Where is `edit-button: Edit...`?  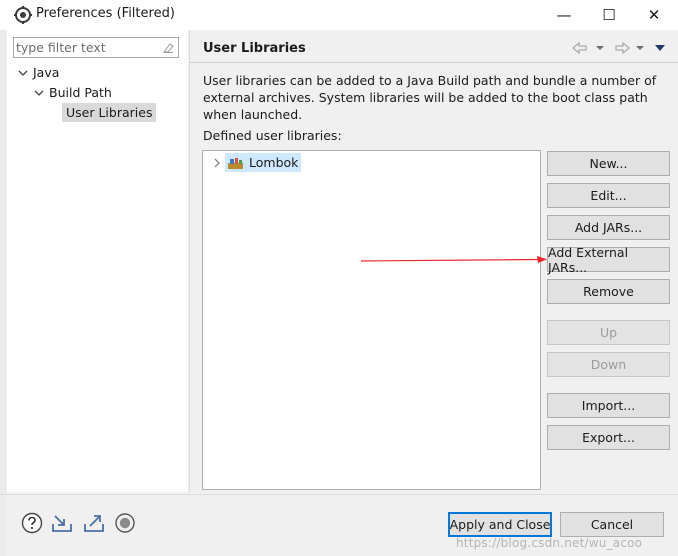
edit-button: Edit... is located at coordinates (608, 195).